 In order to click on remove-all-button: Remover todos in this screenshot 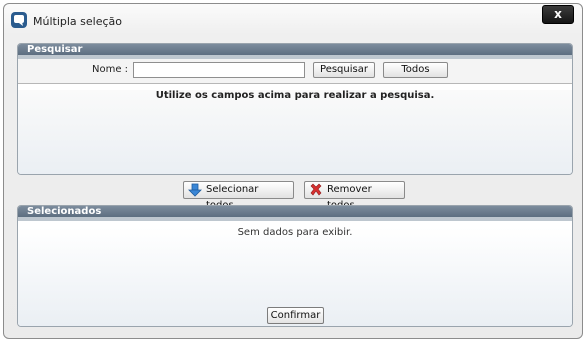, I will do `click(354, 196)`.